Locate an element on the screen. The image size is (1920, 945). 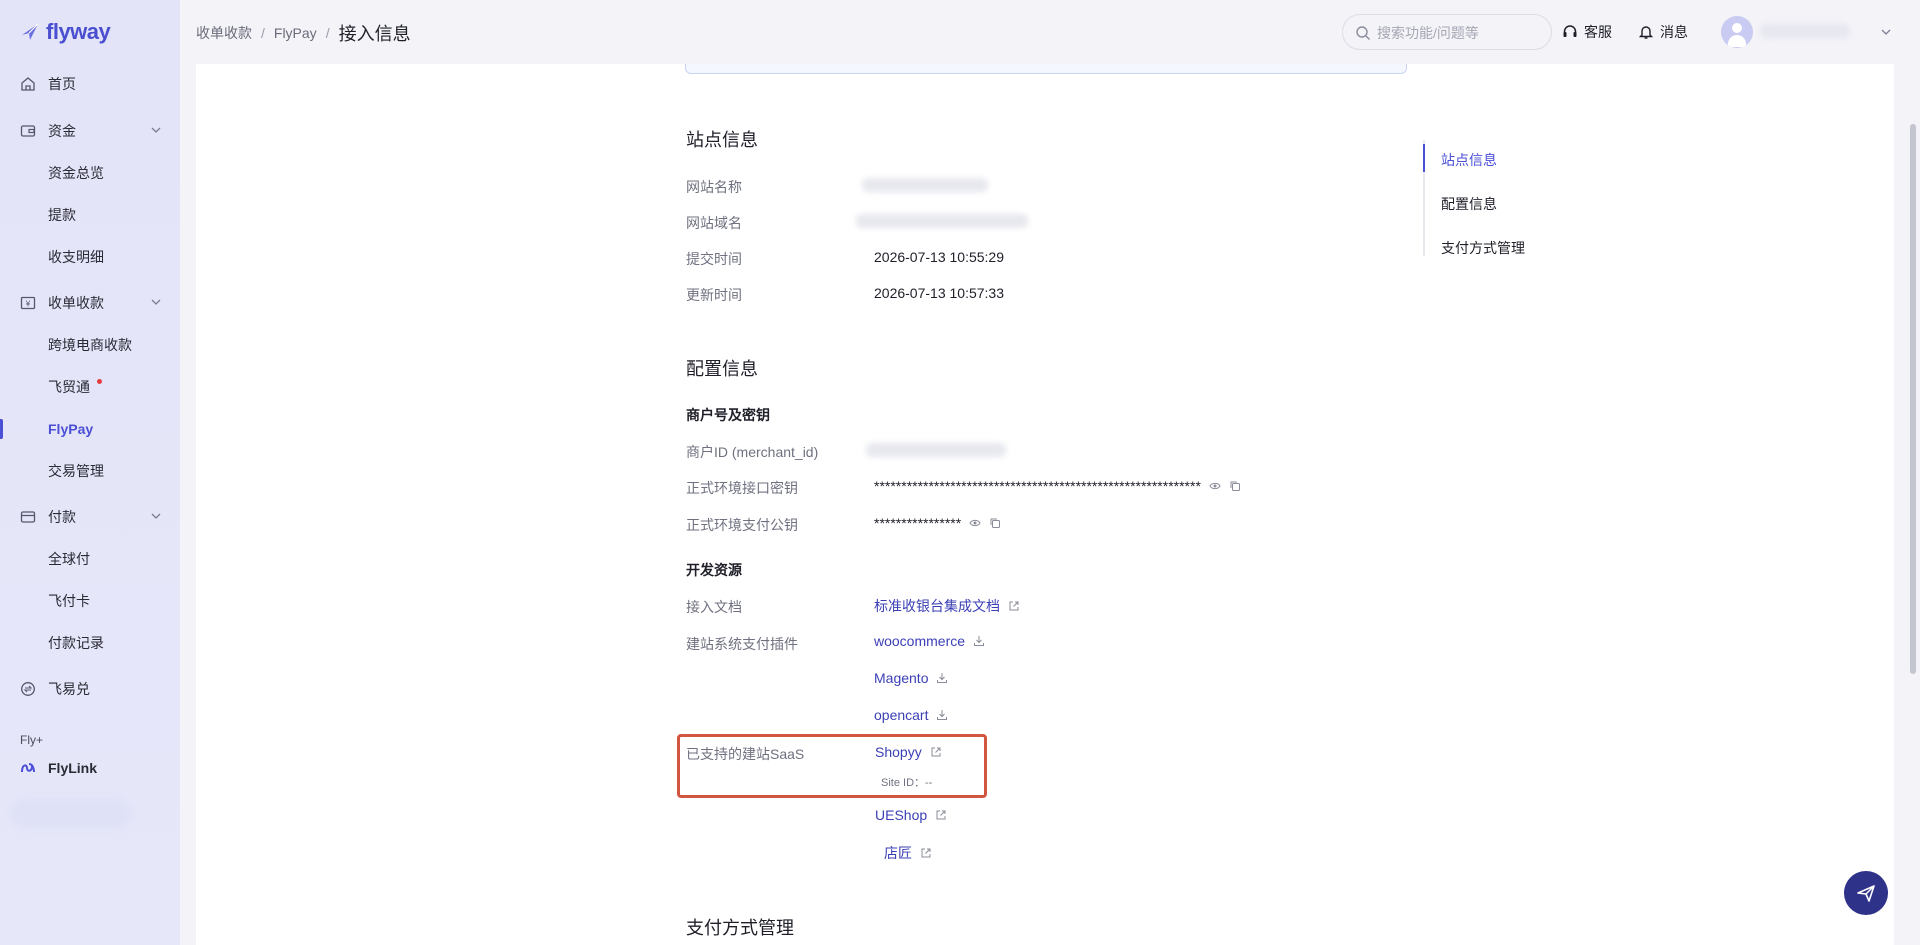
customer-service-button: 客服 is located at coordinates (1587, 32).